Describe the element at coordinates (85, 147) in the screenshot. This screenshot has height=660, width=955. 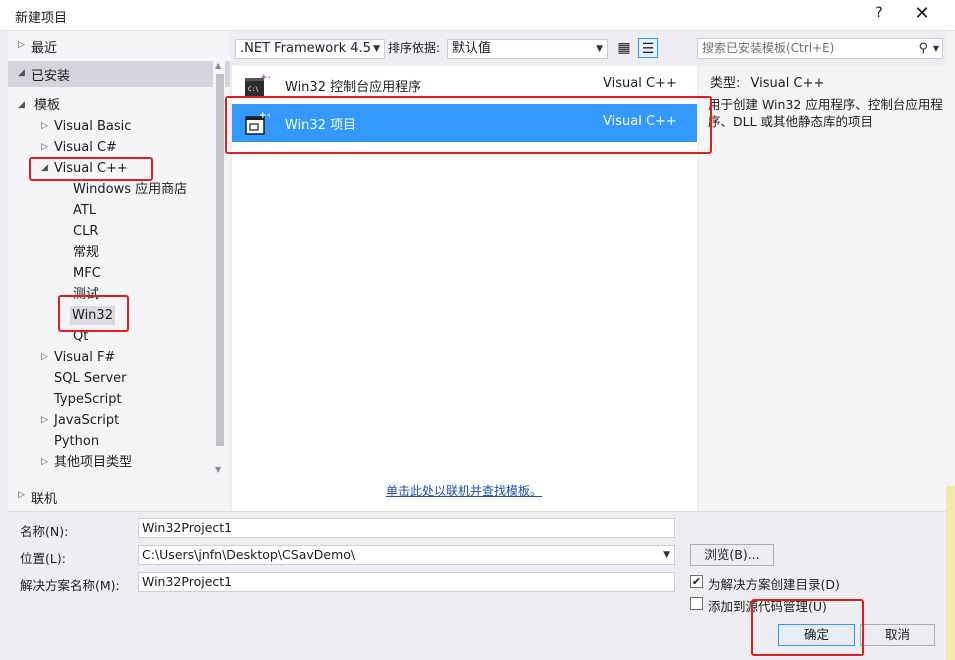
I see `tree-item-visual-csharp: Visual C#` at that location.